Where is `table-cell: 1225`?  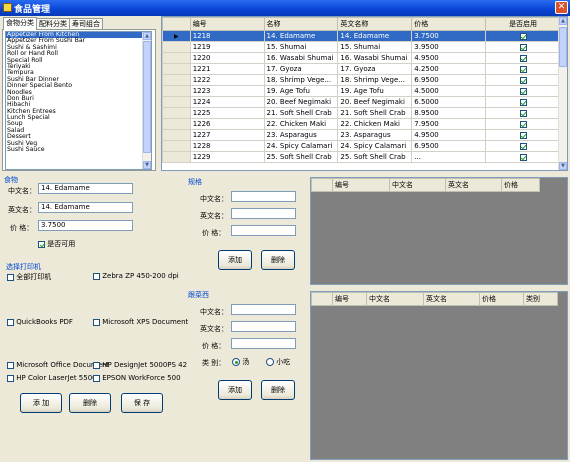
table-cell: 1225 is located at coordinates (227, 113).